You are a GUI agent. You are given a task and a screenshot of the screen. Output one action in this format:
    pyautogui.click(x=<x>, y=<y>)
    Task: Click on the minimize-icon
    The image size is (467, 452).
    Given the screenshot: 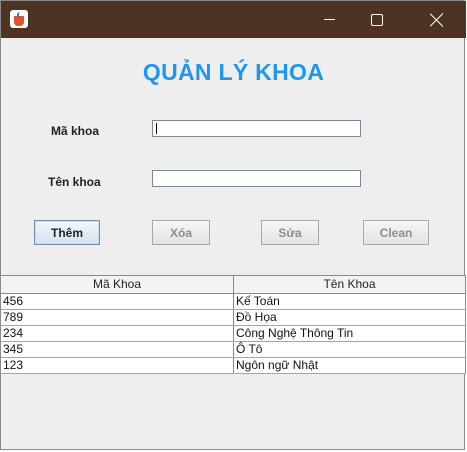 What is the action you would take?
    pyautogui.click(x=329, y=19)
    